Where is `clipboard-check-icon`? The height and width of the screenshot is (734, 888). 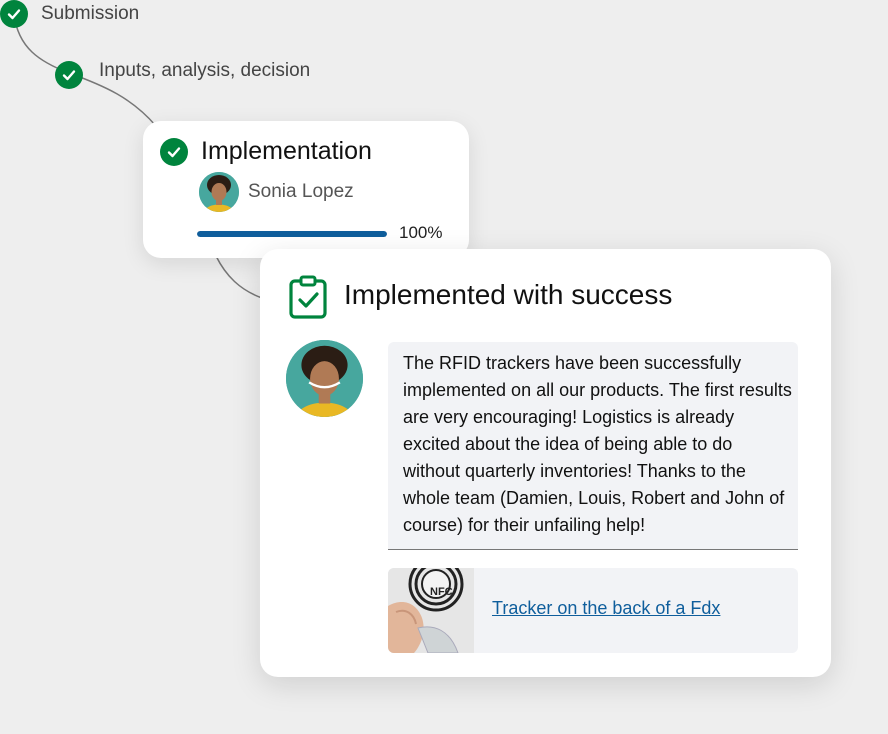
clipboard-check-icon is located at coordinates (308, 297).